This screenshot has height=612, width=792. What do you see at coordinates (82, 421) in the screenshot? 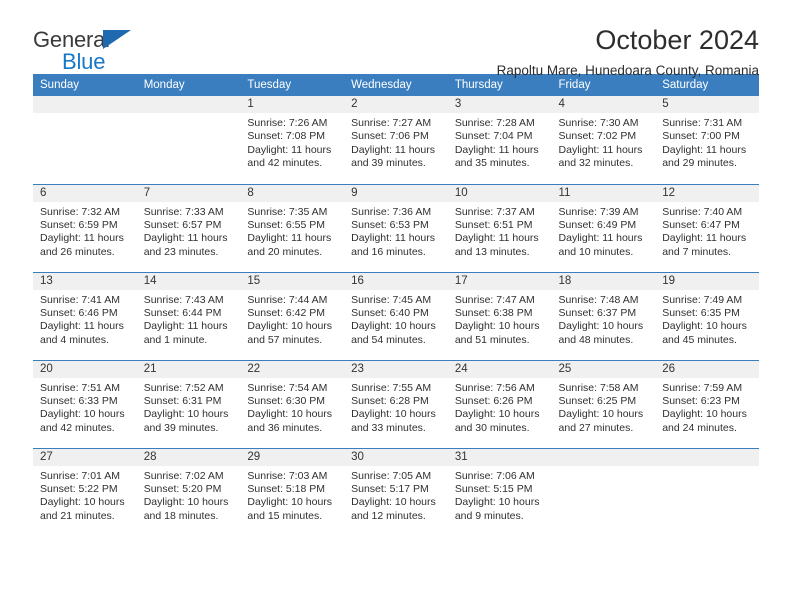
I see `daylight-text: Daylight: 10 hours and 42 minutes.` at bounding box center [82, 421].